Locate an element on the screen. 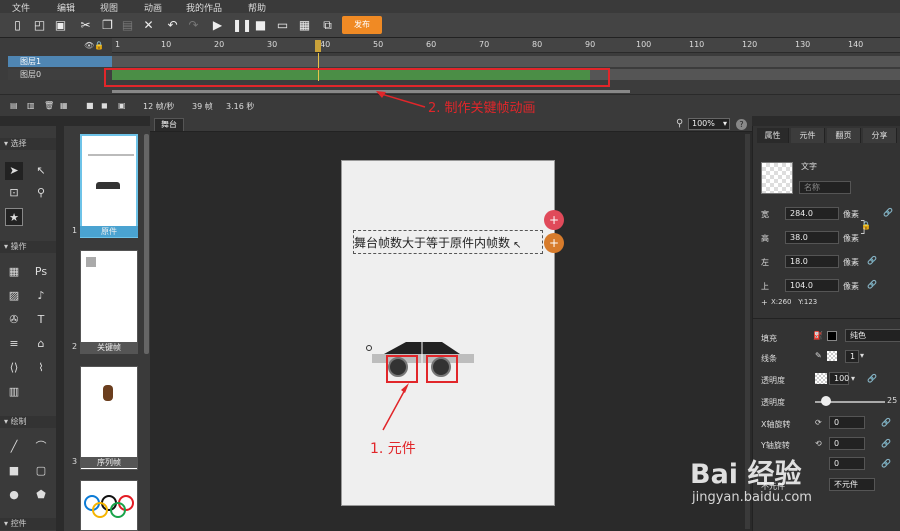  folder-icon: ▥ is located at coordinates (31, 105).